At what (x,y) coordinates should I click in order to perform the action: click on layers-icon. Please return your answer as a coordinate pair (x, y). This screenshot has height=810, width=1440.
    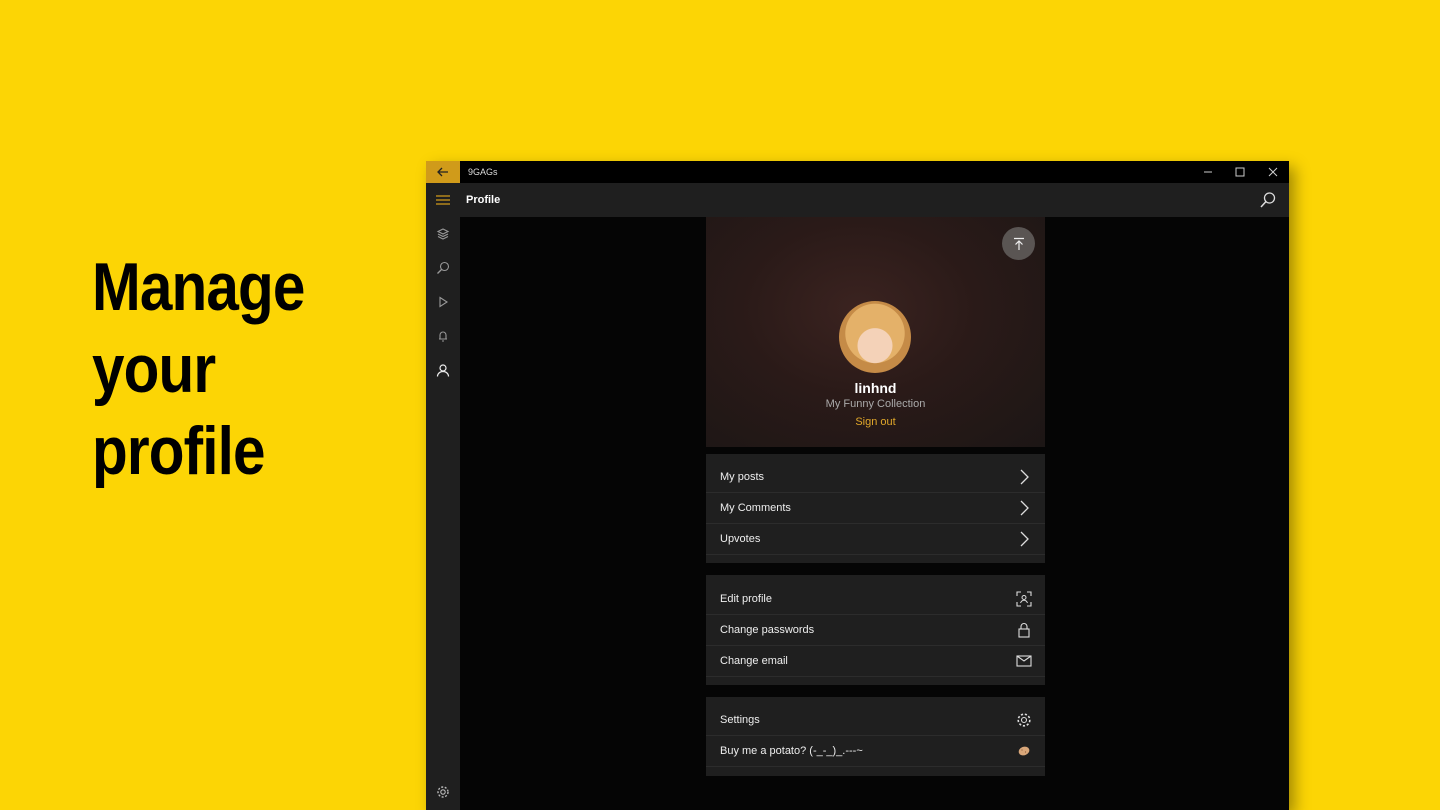
    Looking at the image, I should click on (443, 234).